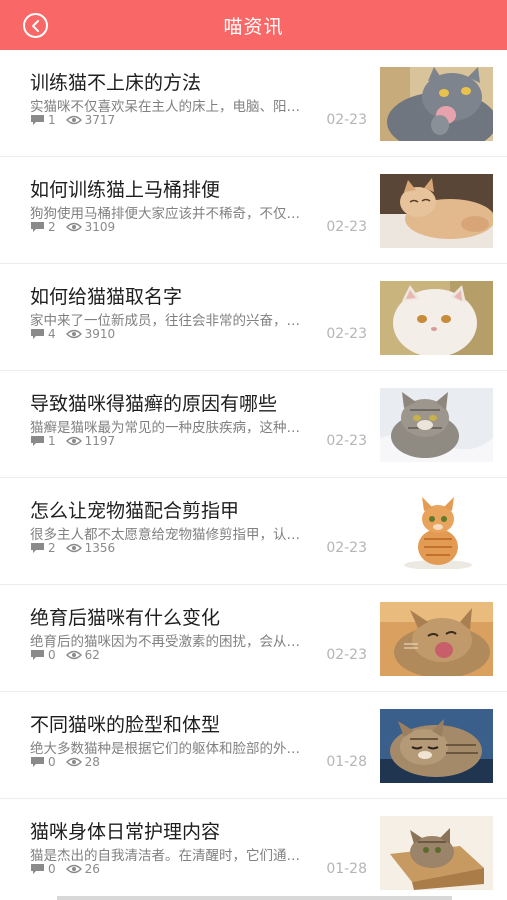 The image size is (507, 900). I want to click on article-title: 猫咪身体日常护理内容, so click(125, 832).